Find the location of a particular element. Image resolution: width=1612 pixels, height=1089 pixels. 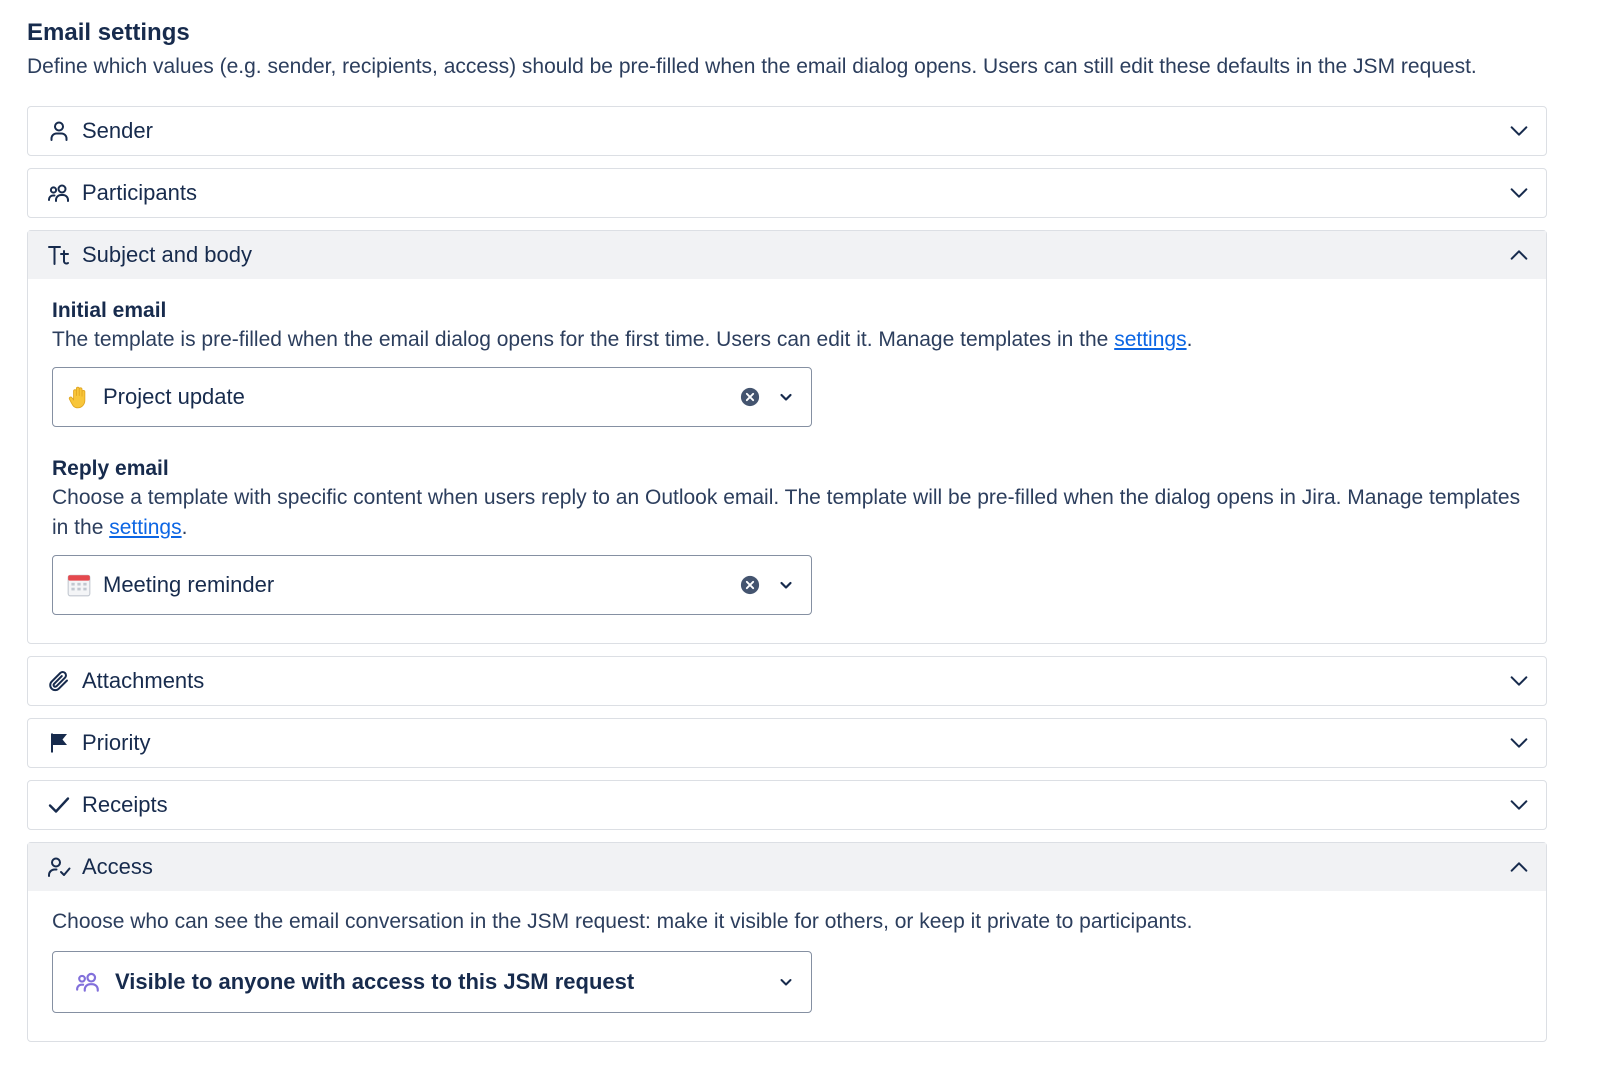

reply-template-select: Meeting reminder is located at coordinates (432, 585).